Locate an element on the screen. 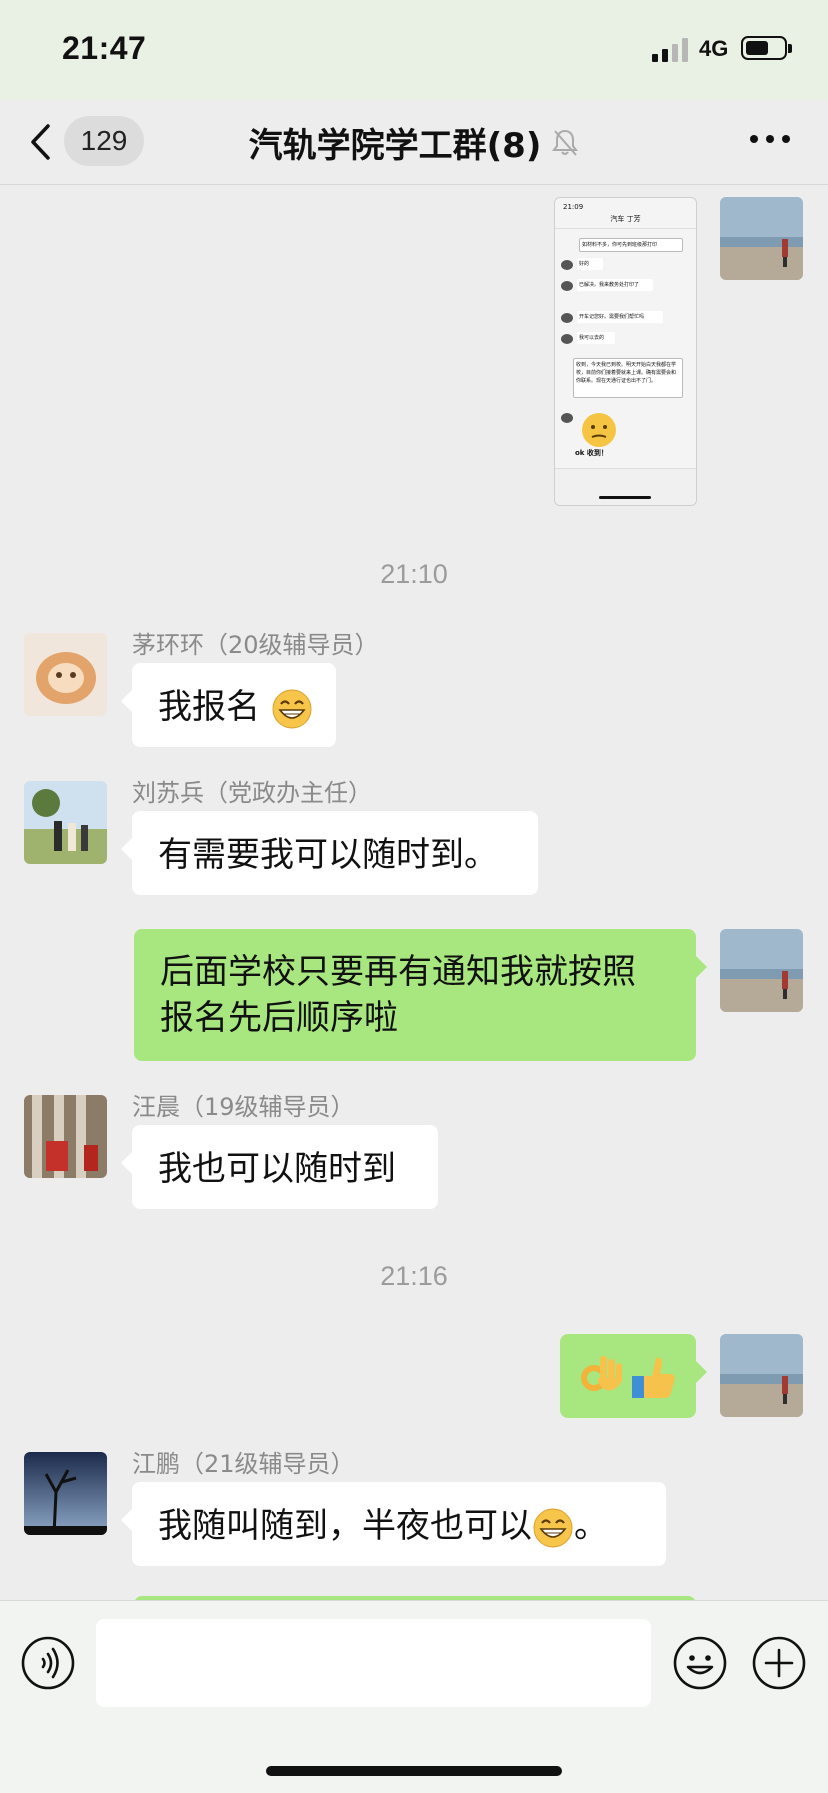 This screenshot has height=1793, width=828. network-type: 4G is located at coordinates (714, 48).